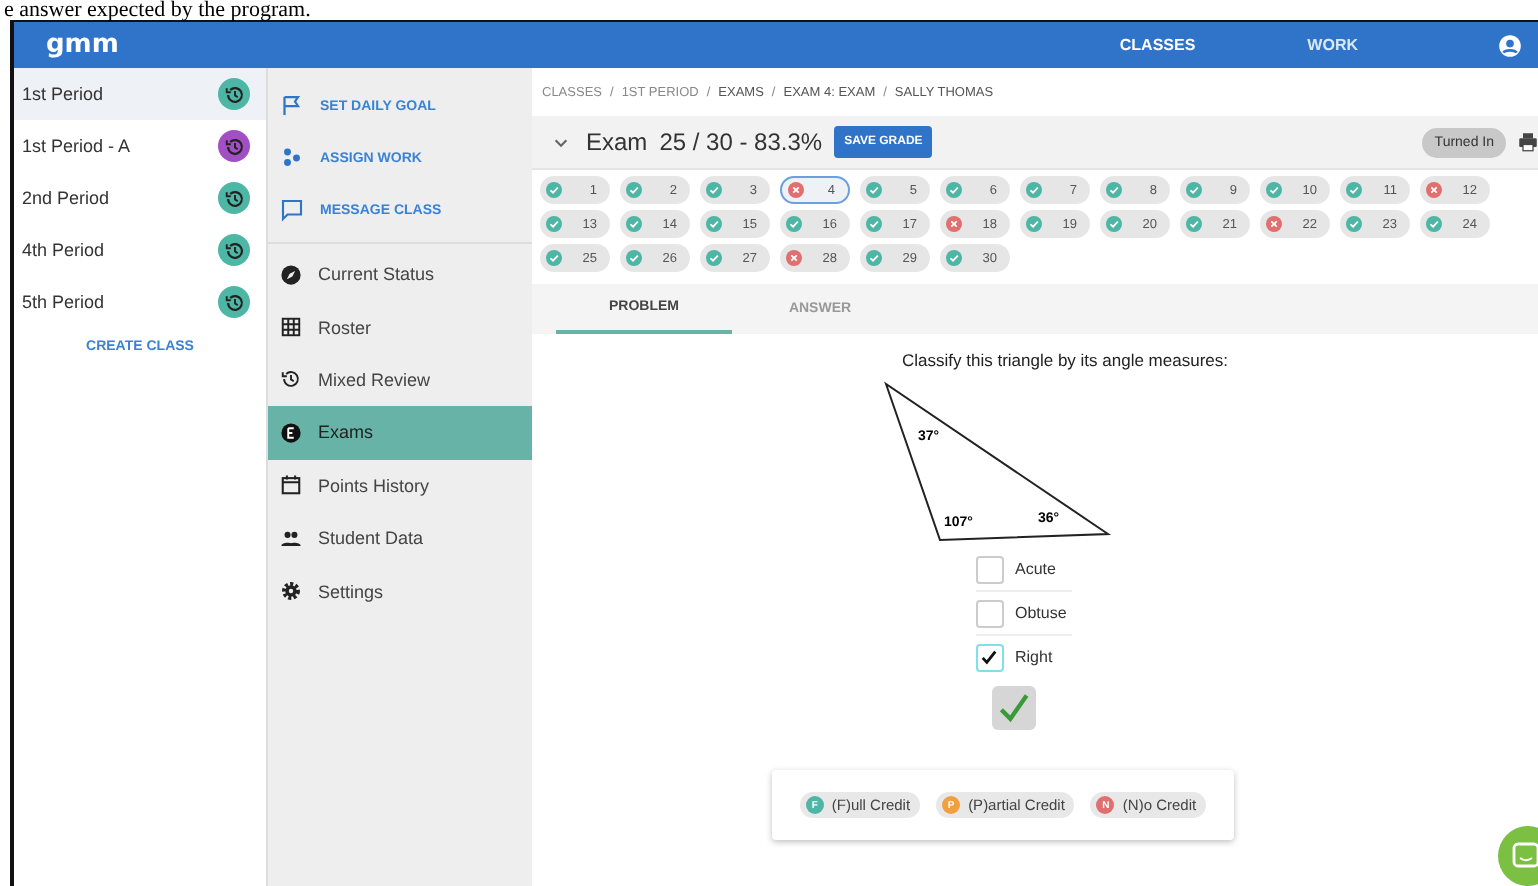  I want to click on class-item: 1st Period - A, so click(140, 146).